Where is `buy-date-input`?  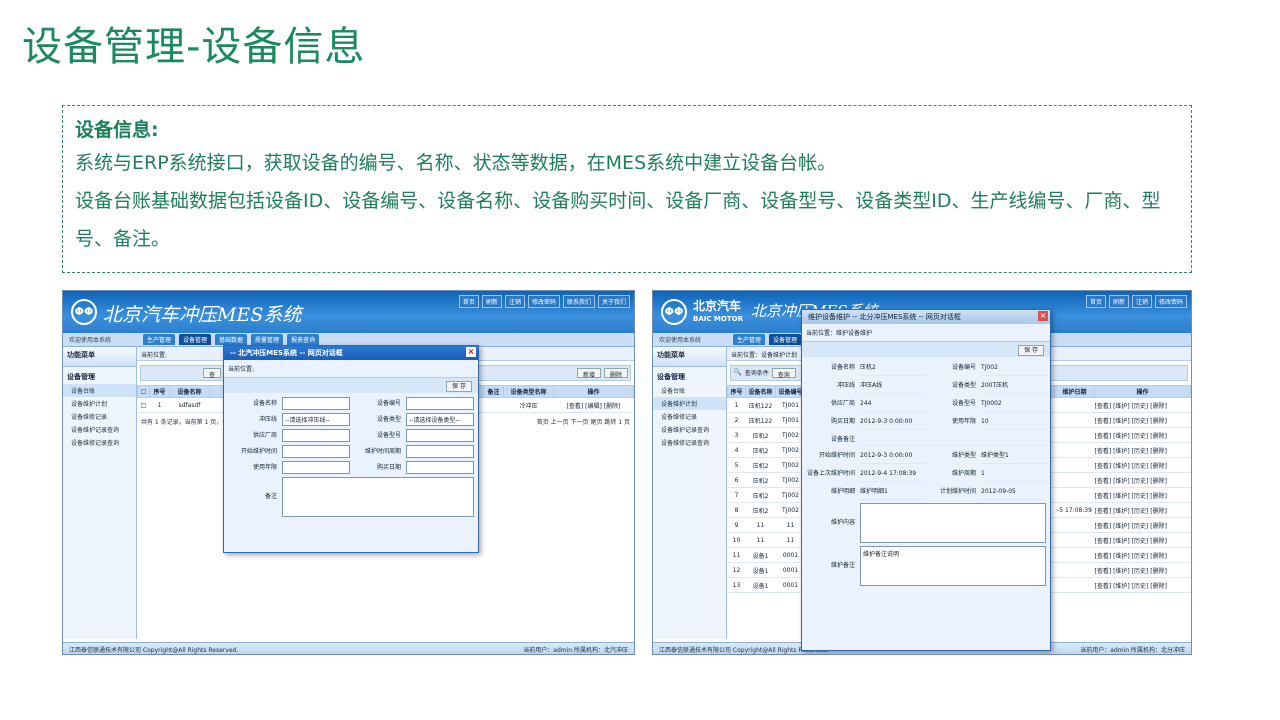
buy-date-input is located at coordinates (440, 467).